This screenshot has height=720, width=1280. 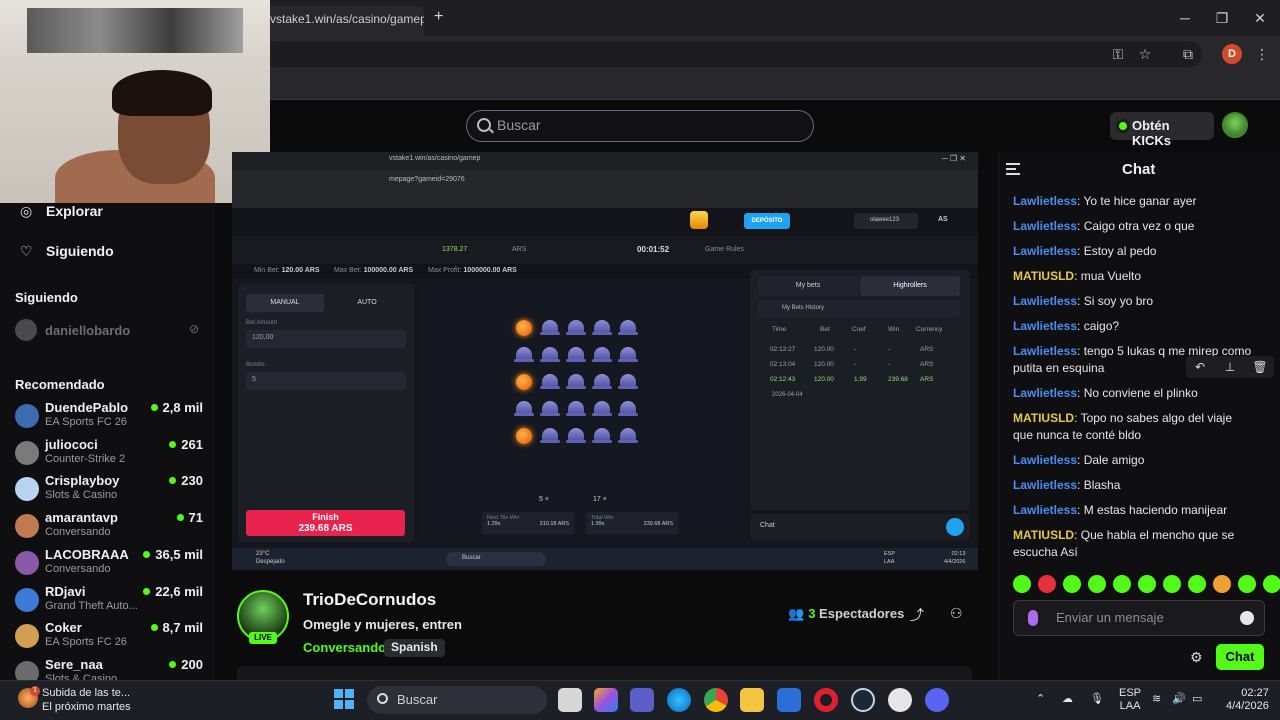 What do you see at coordinates (1133, 276) in the screenshot?
I see `chat-message: MATIUSLD: mua Vuelto` at bounding box center [1133, 276].